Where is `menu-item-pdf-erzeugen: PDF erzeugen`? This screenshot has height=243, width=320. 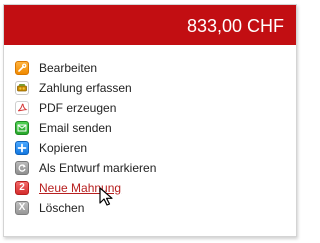 menu-item-pdf-erzeugen: PDF erzeugen is located at coordinates (85, 108).